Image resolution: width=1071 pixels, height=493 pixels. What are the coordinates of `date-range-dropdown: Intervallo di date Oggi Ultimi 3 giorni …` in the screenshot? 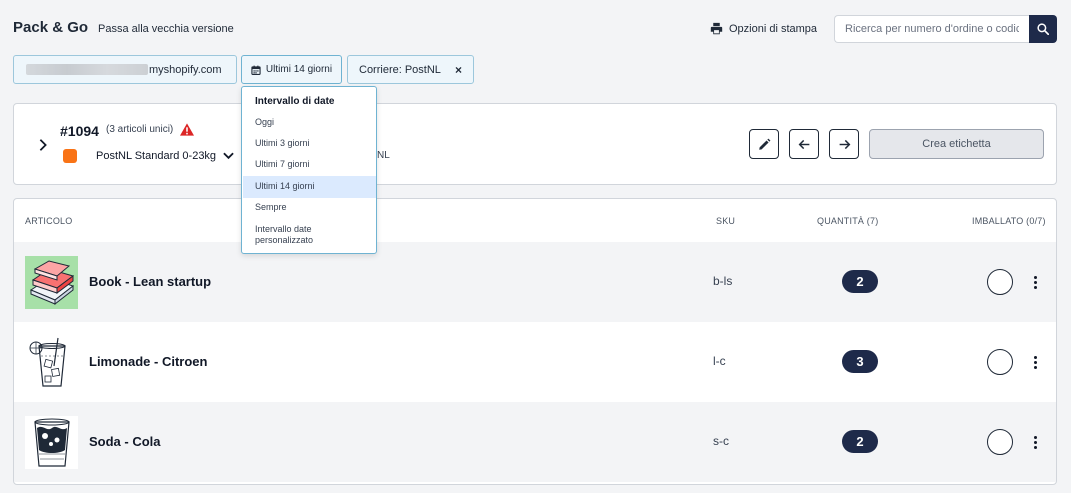 It's located at (309, 170).